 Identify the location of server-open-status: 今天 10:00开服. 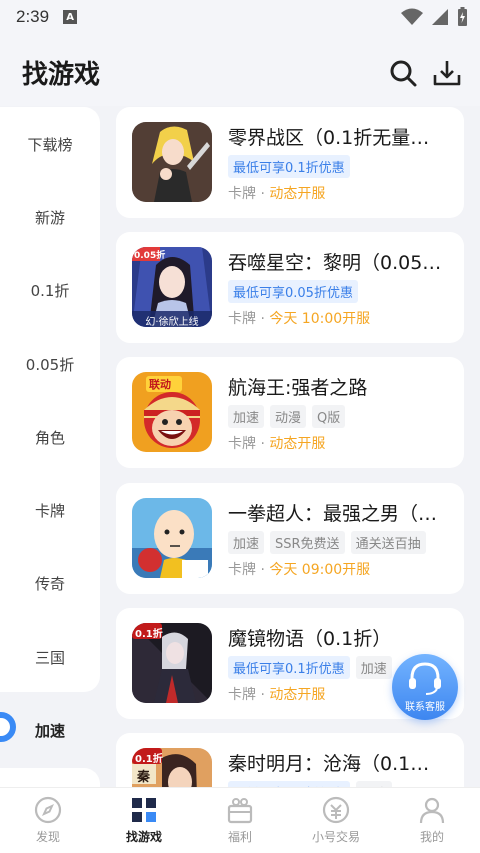
(320, 319).